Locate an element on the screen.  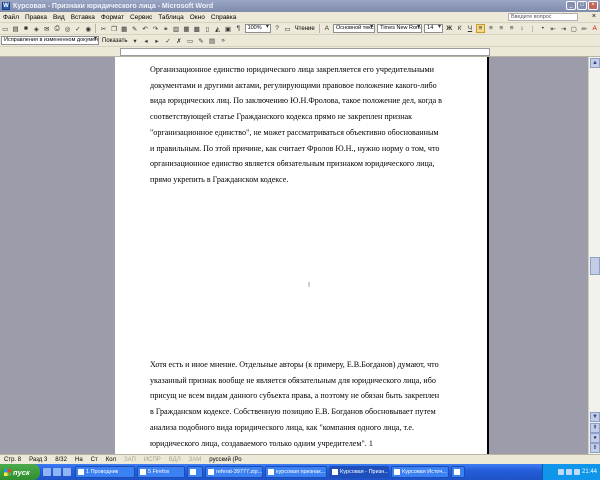
status-extend: ВДЛ is located at coordinates (175, 460).